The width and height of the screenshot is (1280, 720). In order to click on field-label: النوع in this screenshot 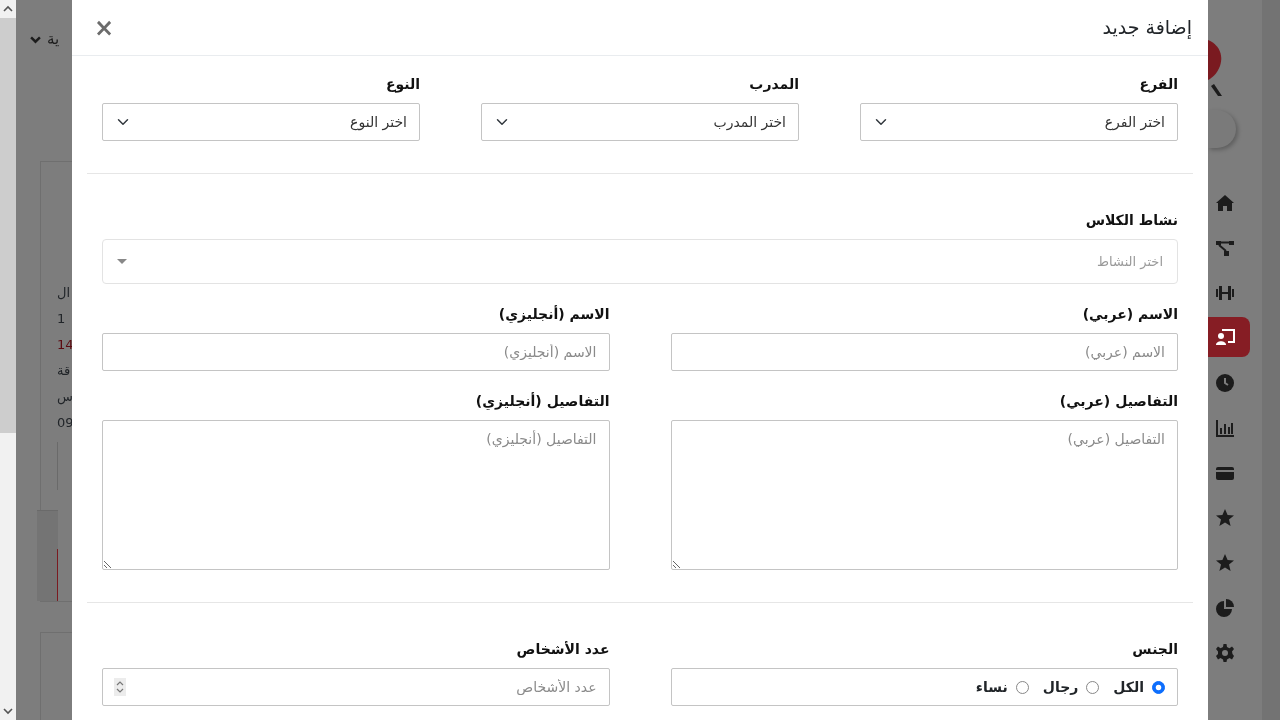, I will do `click(402, 85)`.